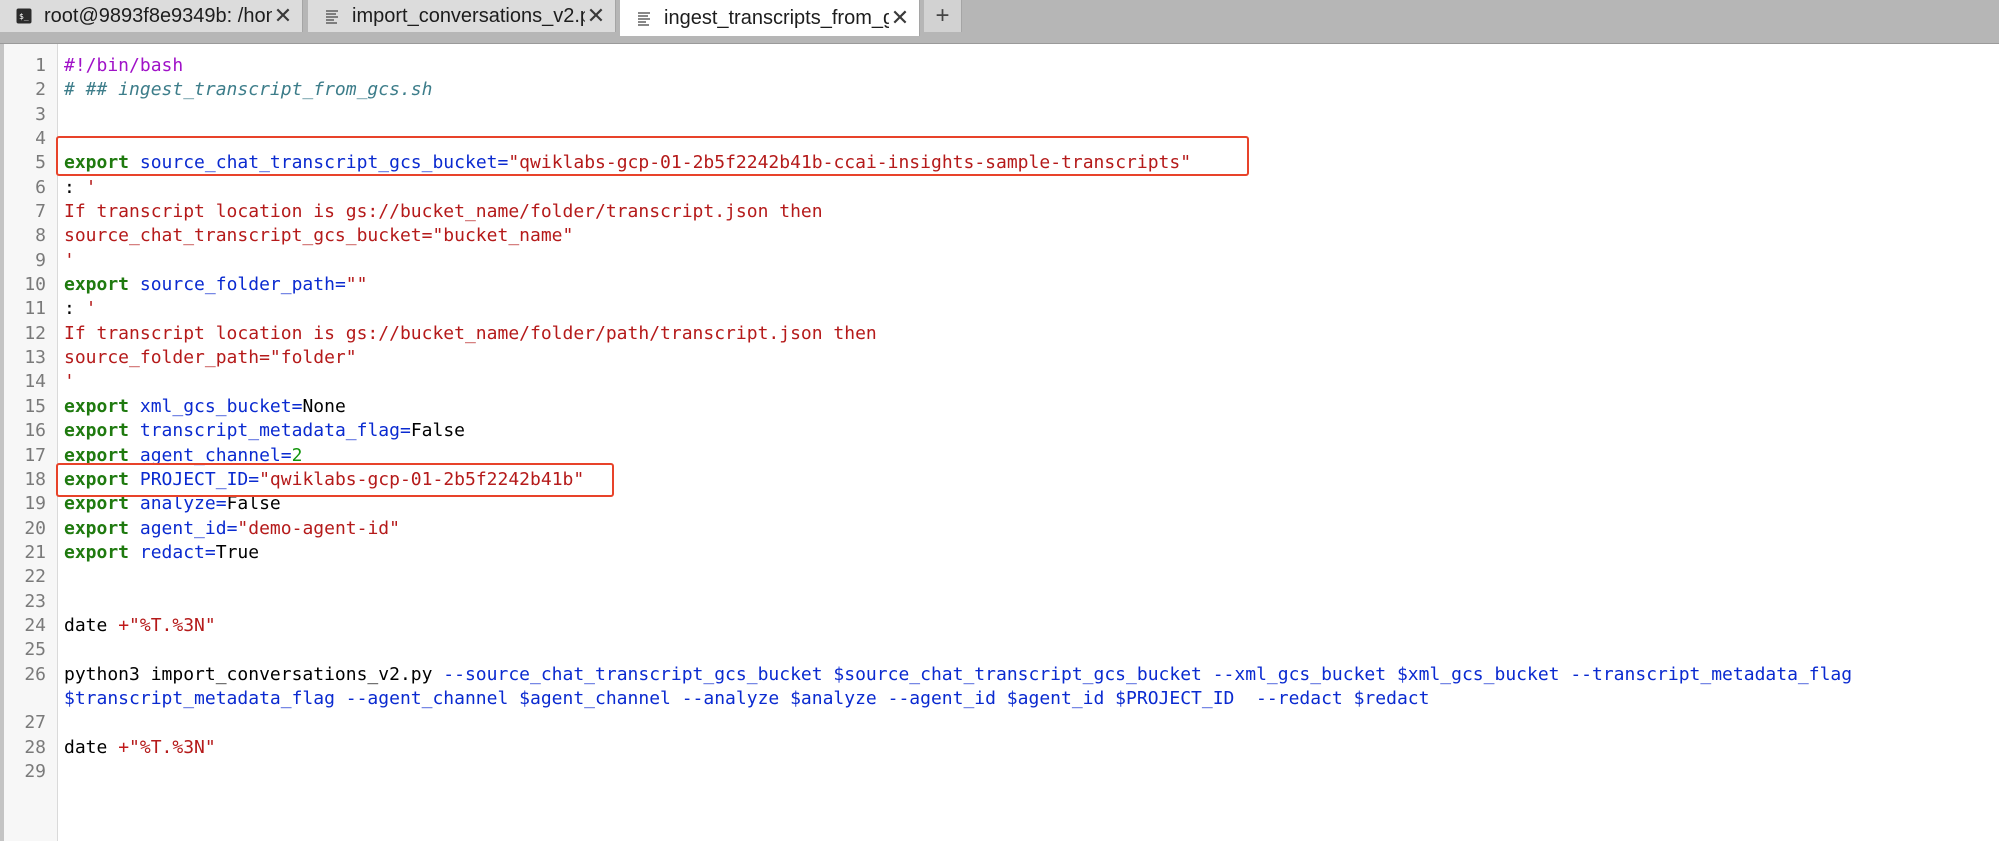 This screenshot has width=1999, height=841. What do you see at coordinates (999, 772) in the screenshot?
I see `code-line: 29` at bounding box center [999, 772].